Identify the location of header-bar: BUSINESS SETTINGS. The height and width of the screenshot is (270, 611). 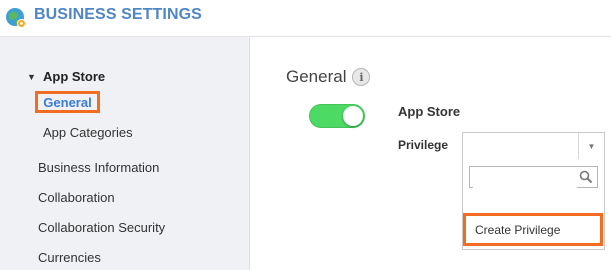
(305, 18).